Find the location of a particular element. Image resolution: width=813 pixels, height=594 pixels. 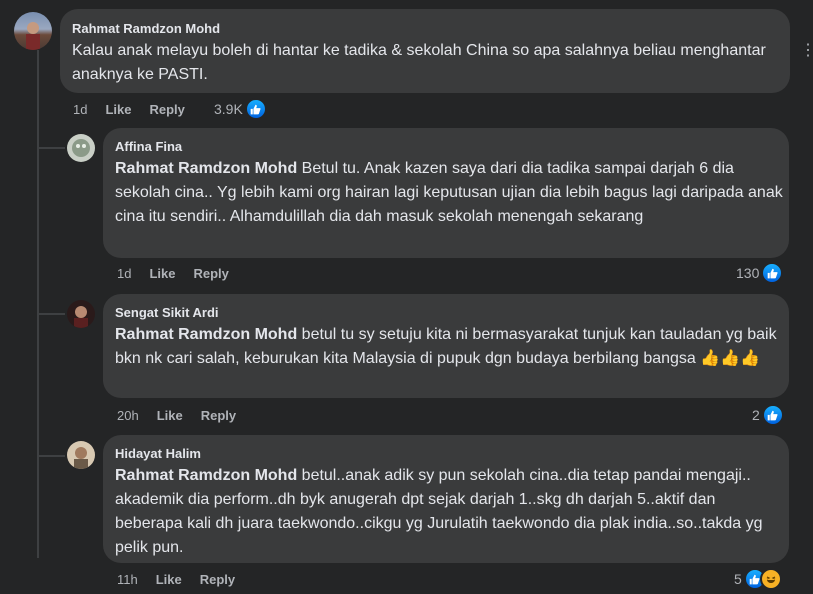

reaction-summary: 3.9K is located at coordinates (240, 109).